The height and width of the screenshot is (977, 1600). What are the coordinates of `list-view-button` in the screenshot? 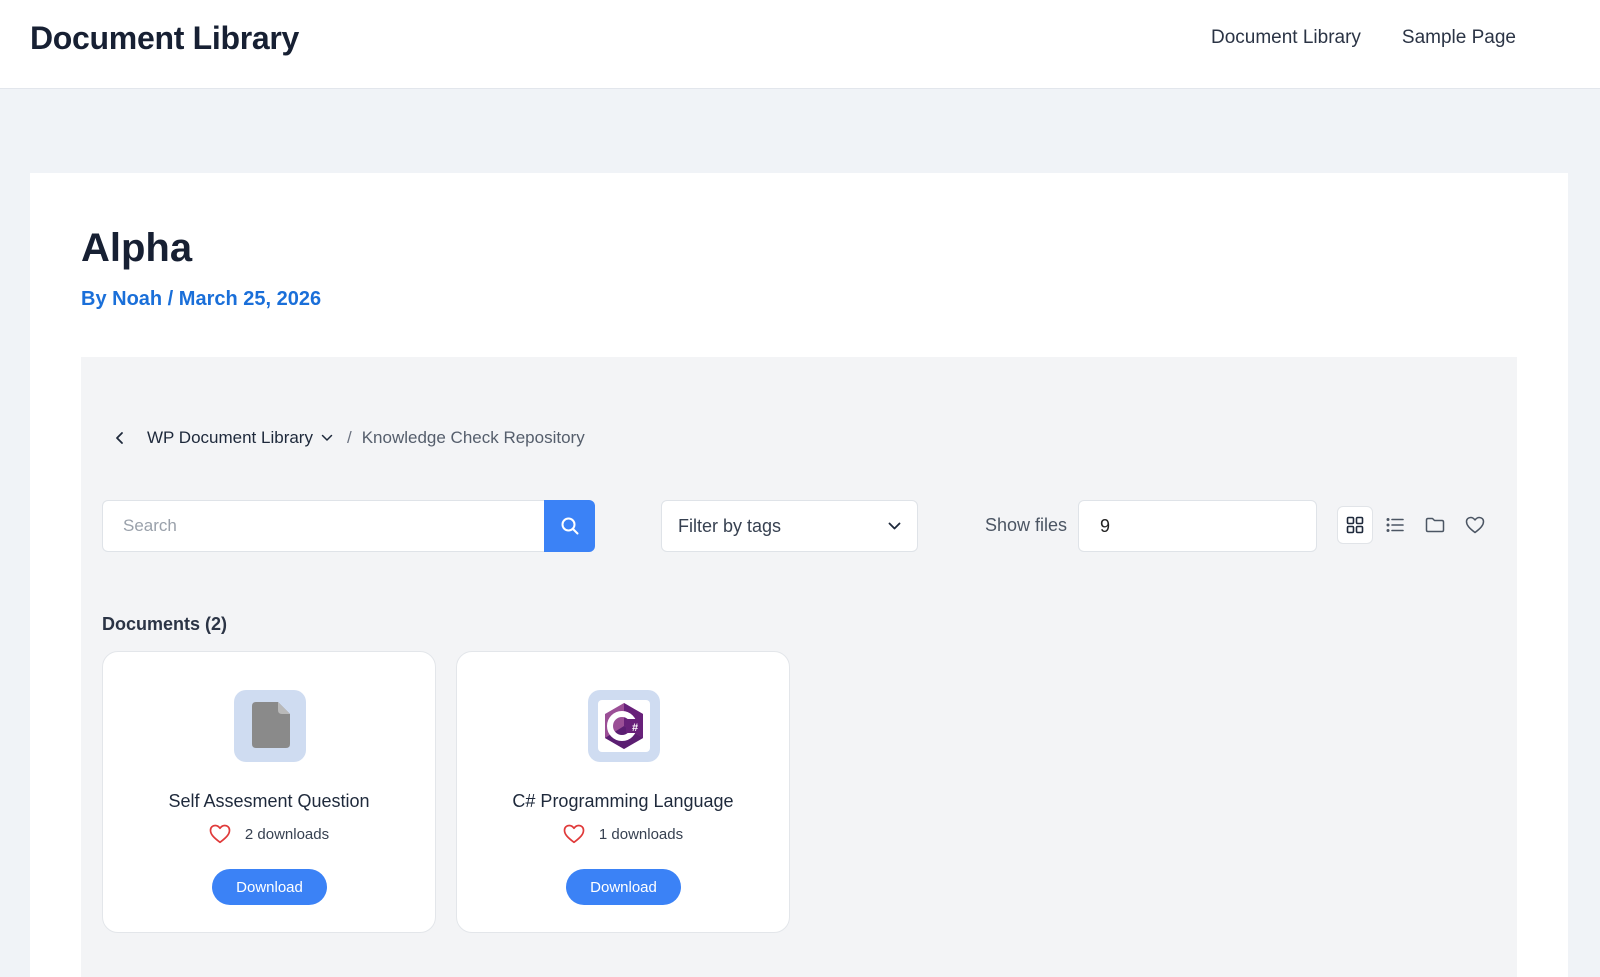 It's located at (1395, 525).